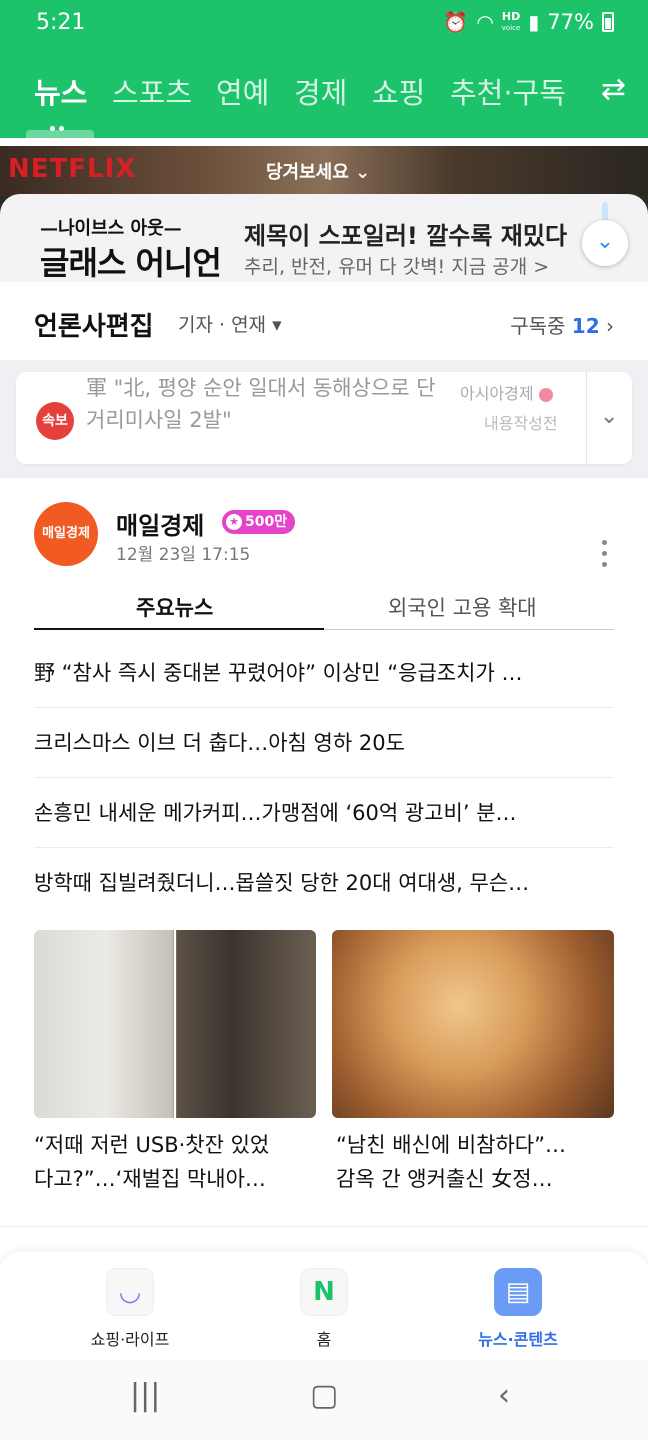 The image size is (648, 1440). What do you see at coordinates (179, 629) in the screenshot?
I see `active-subtab-indicator` at bounding box center [179, 629].